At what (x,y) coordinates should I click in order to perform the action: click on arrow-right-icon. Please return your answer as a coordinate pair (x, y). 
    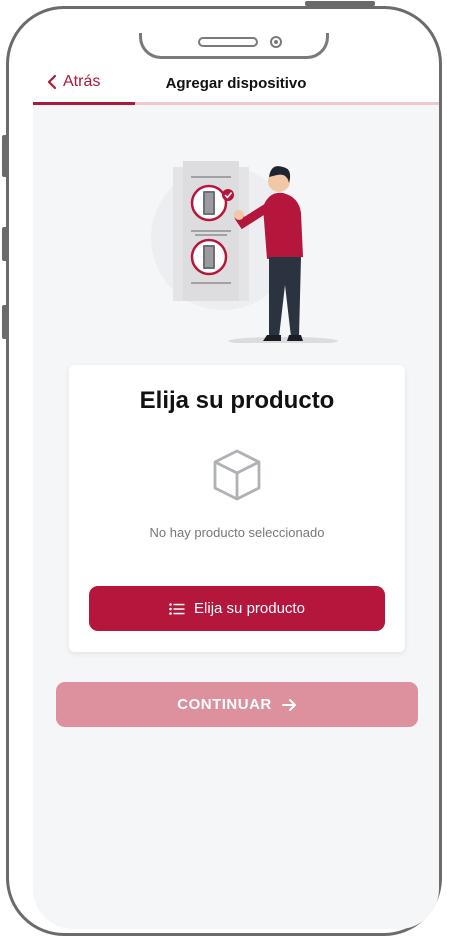
    Looking at the image, I should click on (288, 704).